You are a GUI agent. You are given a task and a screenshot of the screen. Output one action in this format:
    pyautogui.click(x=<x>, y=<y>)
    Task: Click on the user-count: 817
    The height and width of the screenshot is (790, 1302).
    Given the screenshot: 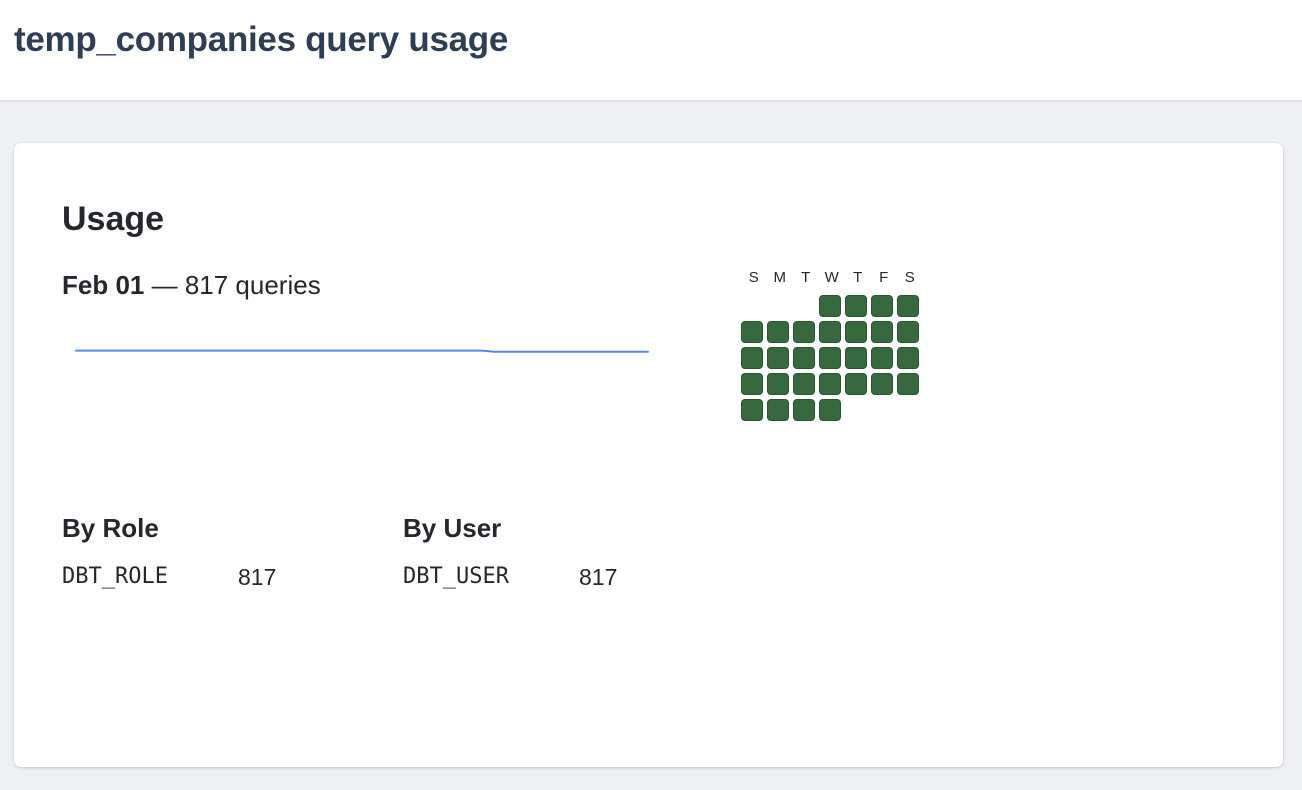 What is the action you would take?
    pyautogui.click(x=598, y=577)
    